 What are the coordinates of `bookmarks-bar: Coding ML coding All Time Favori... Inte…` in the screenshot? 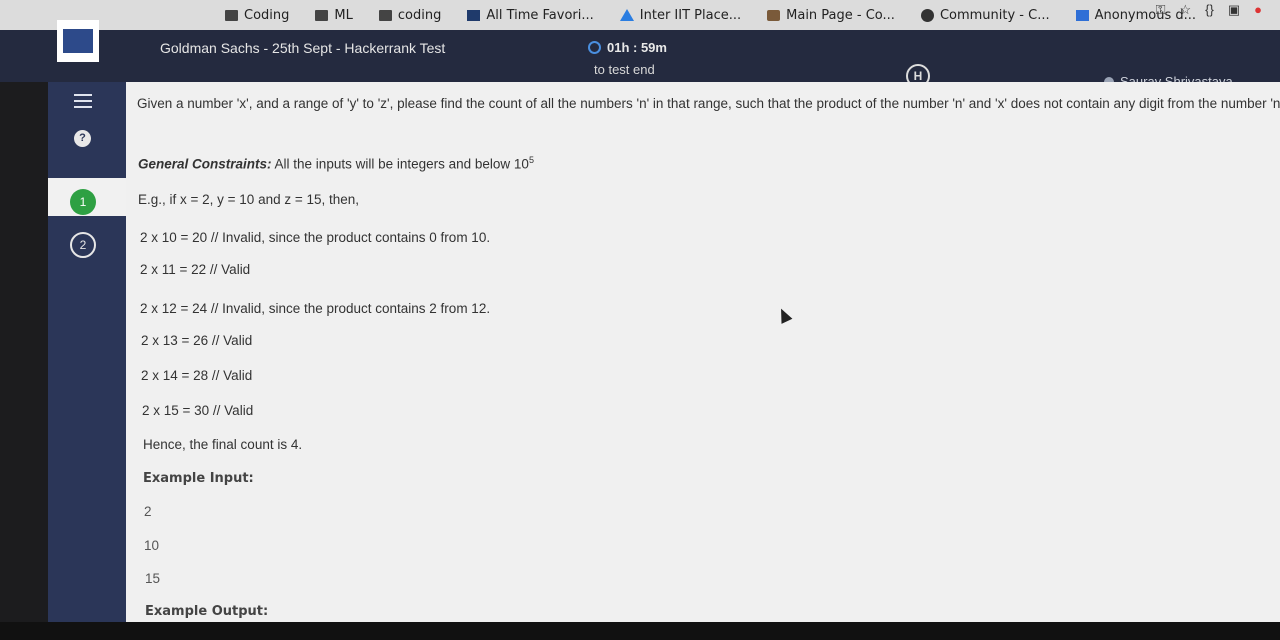 It's located at (640, 15).